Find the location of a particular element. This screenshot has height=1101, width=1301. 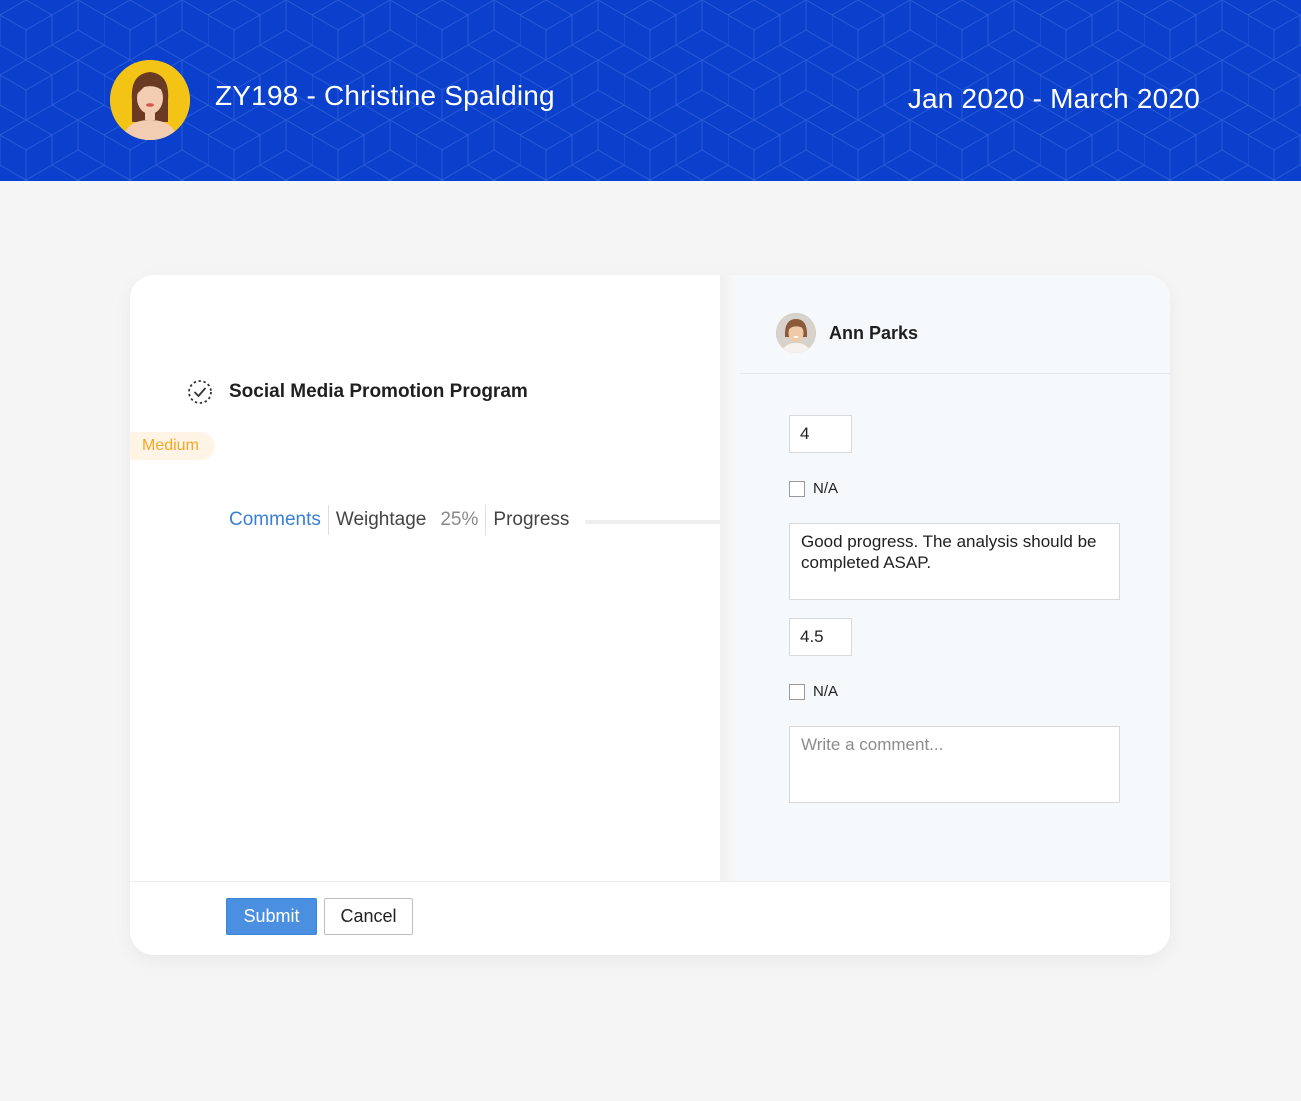

reviewer-avatar is located at coordinates (796, 333).